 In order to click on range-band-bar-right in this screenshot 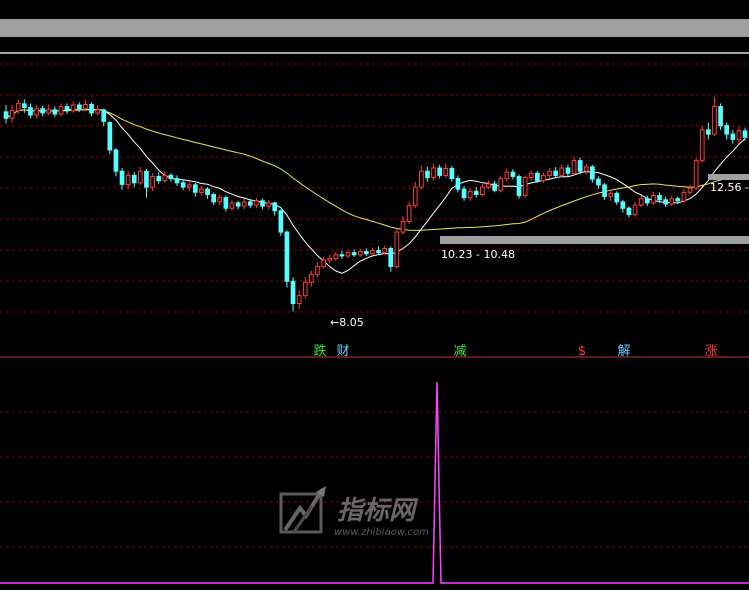, I will do `click(728, 177)`.